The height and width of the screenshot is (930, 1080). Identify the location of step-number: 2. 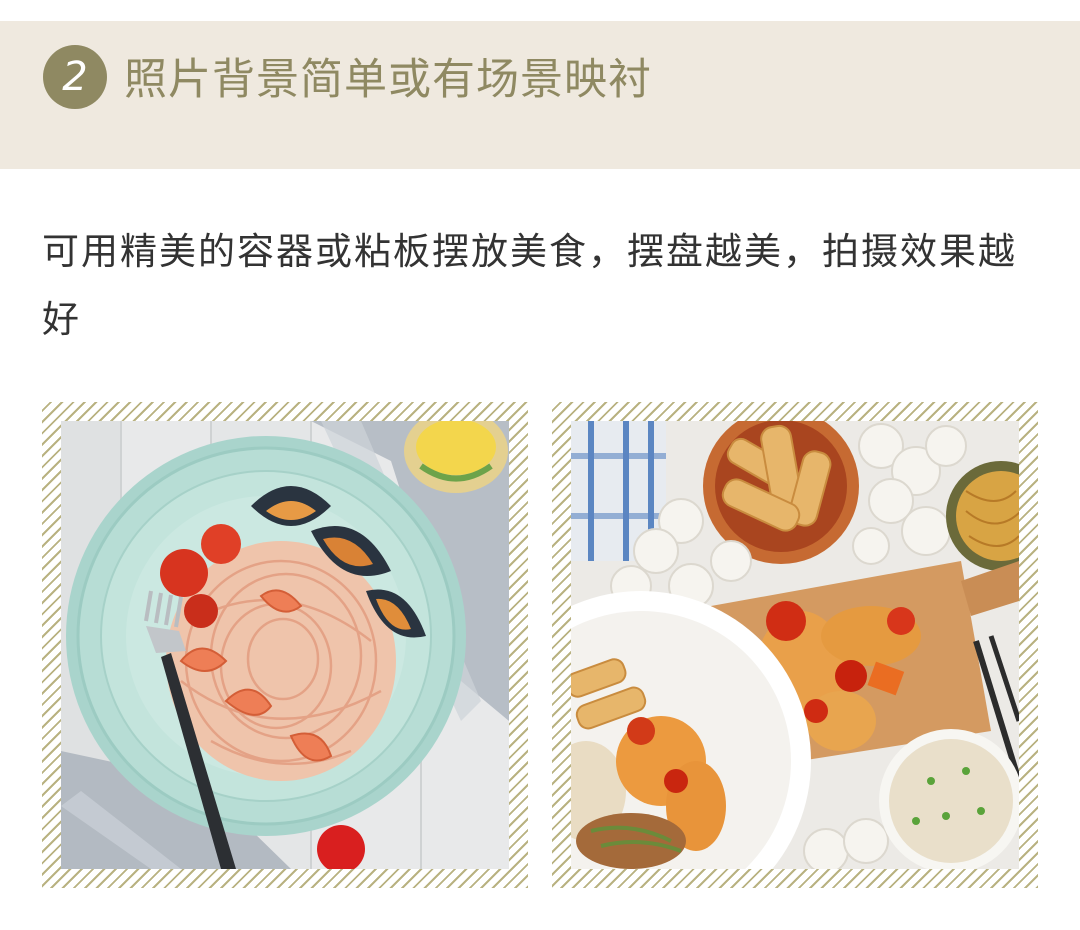
(75, 77).